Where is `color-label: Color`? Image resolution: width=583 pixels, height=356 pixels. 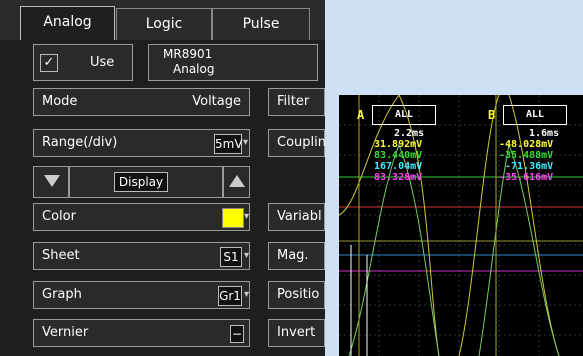 color-label: Color is located at coordinates (59, 216).